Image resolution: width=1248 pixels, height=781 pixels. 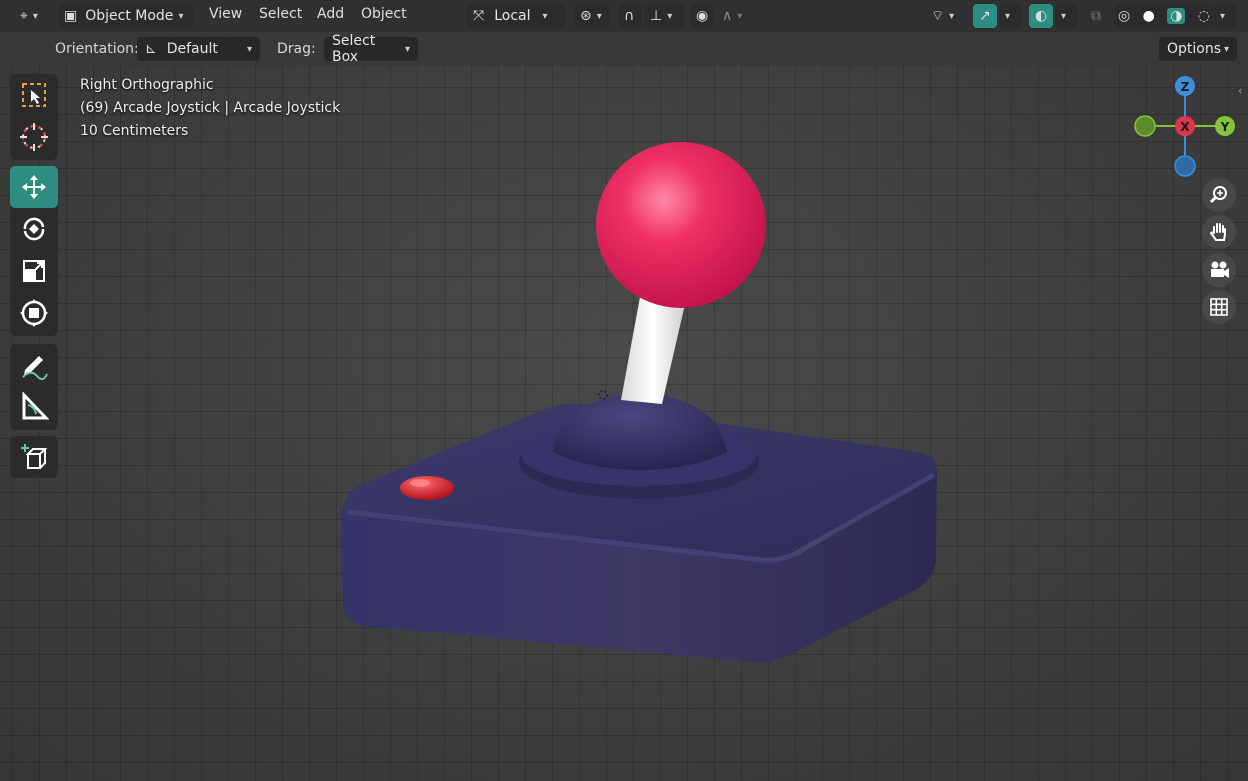 I want to click on shading-dropdown: ▾, so click(x=1225, y=16).